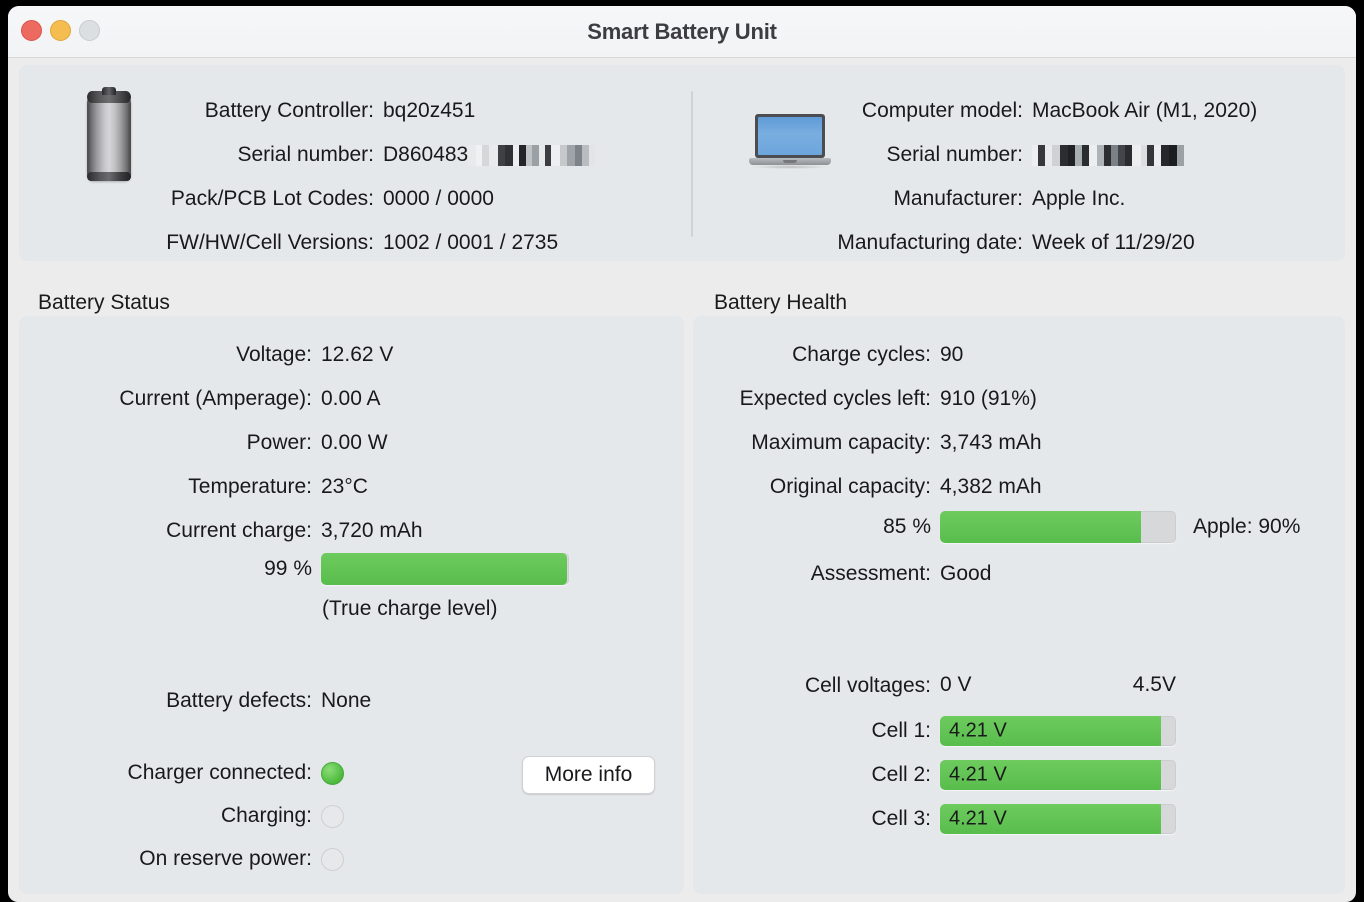  What do you see at coordinates (429, 110) in the screenshot?
I see `value-battery-controller: bq20z451` at bounding box center [429, 110].